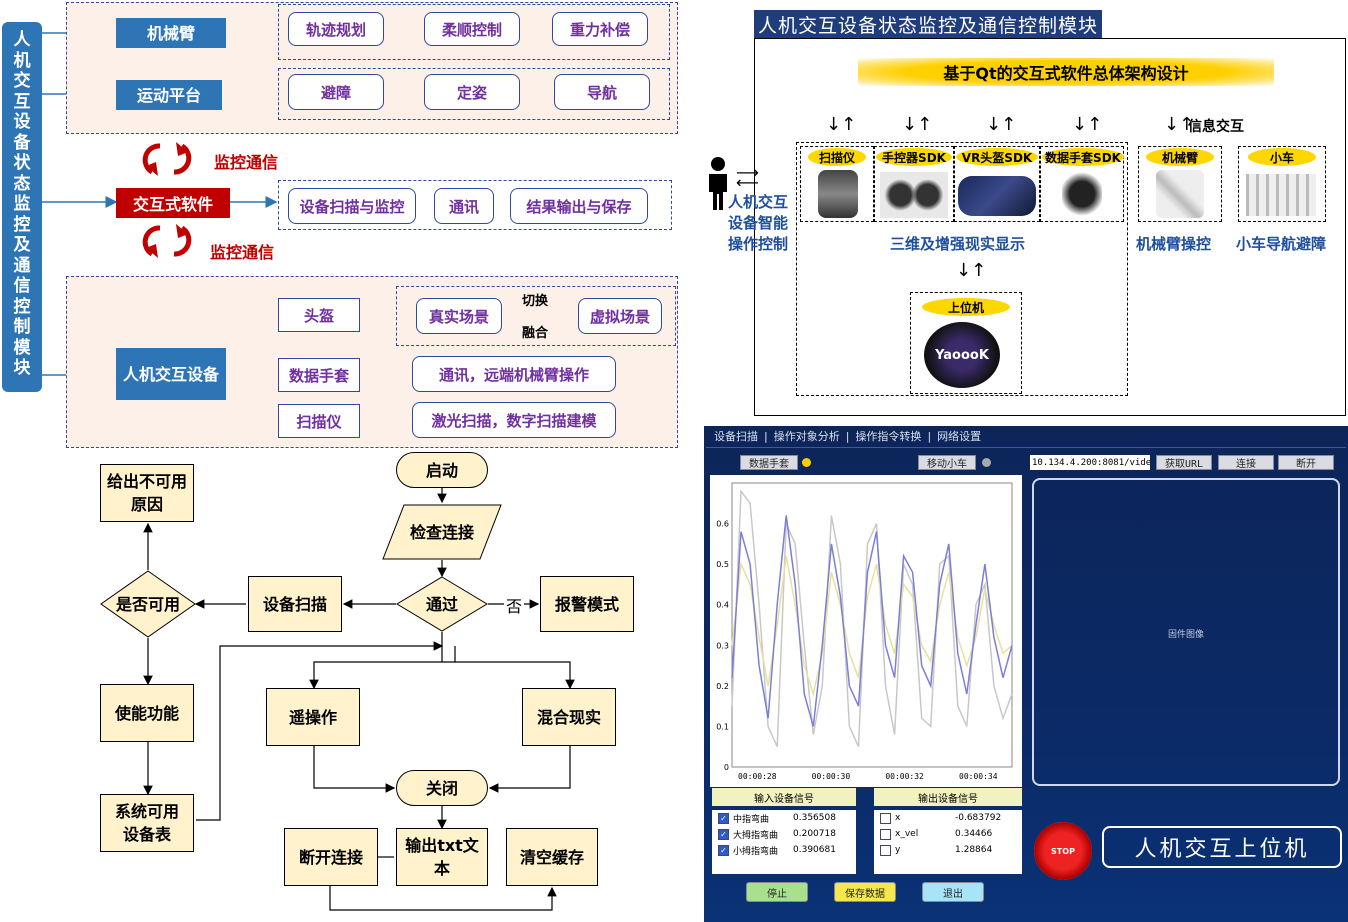 The width and height of the screenshot is (1348, 922). I want to click on save-data-button: 保存数据, so click(865, 892).